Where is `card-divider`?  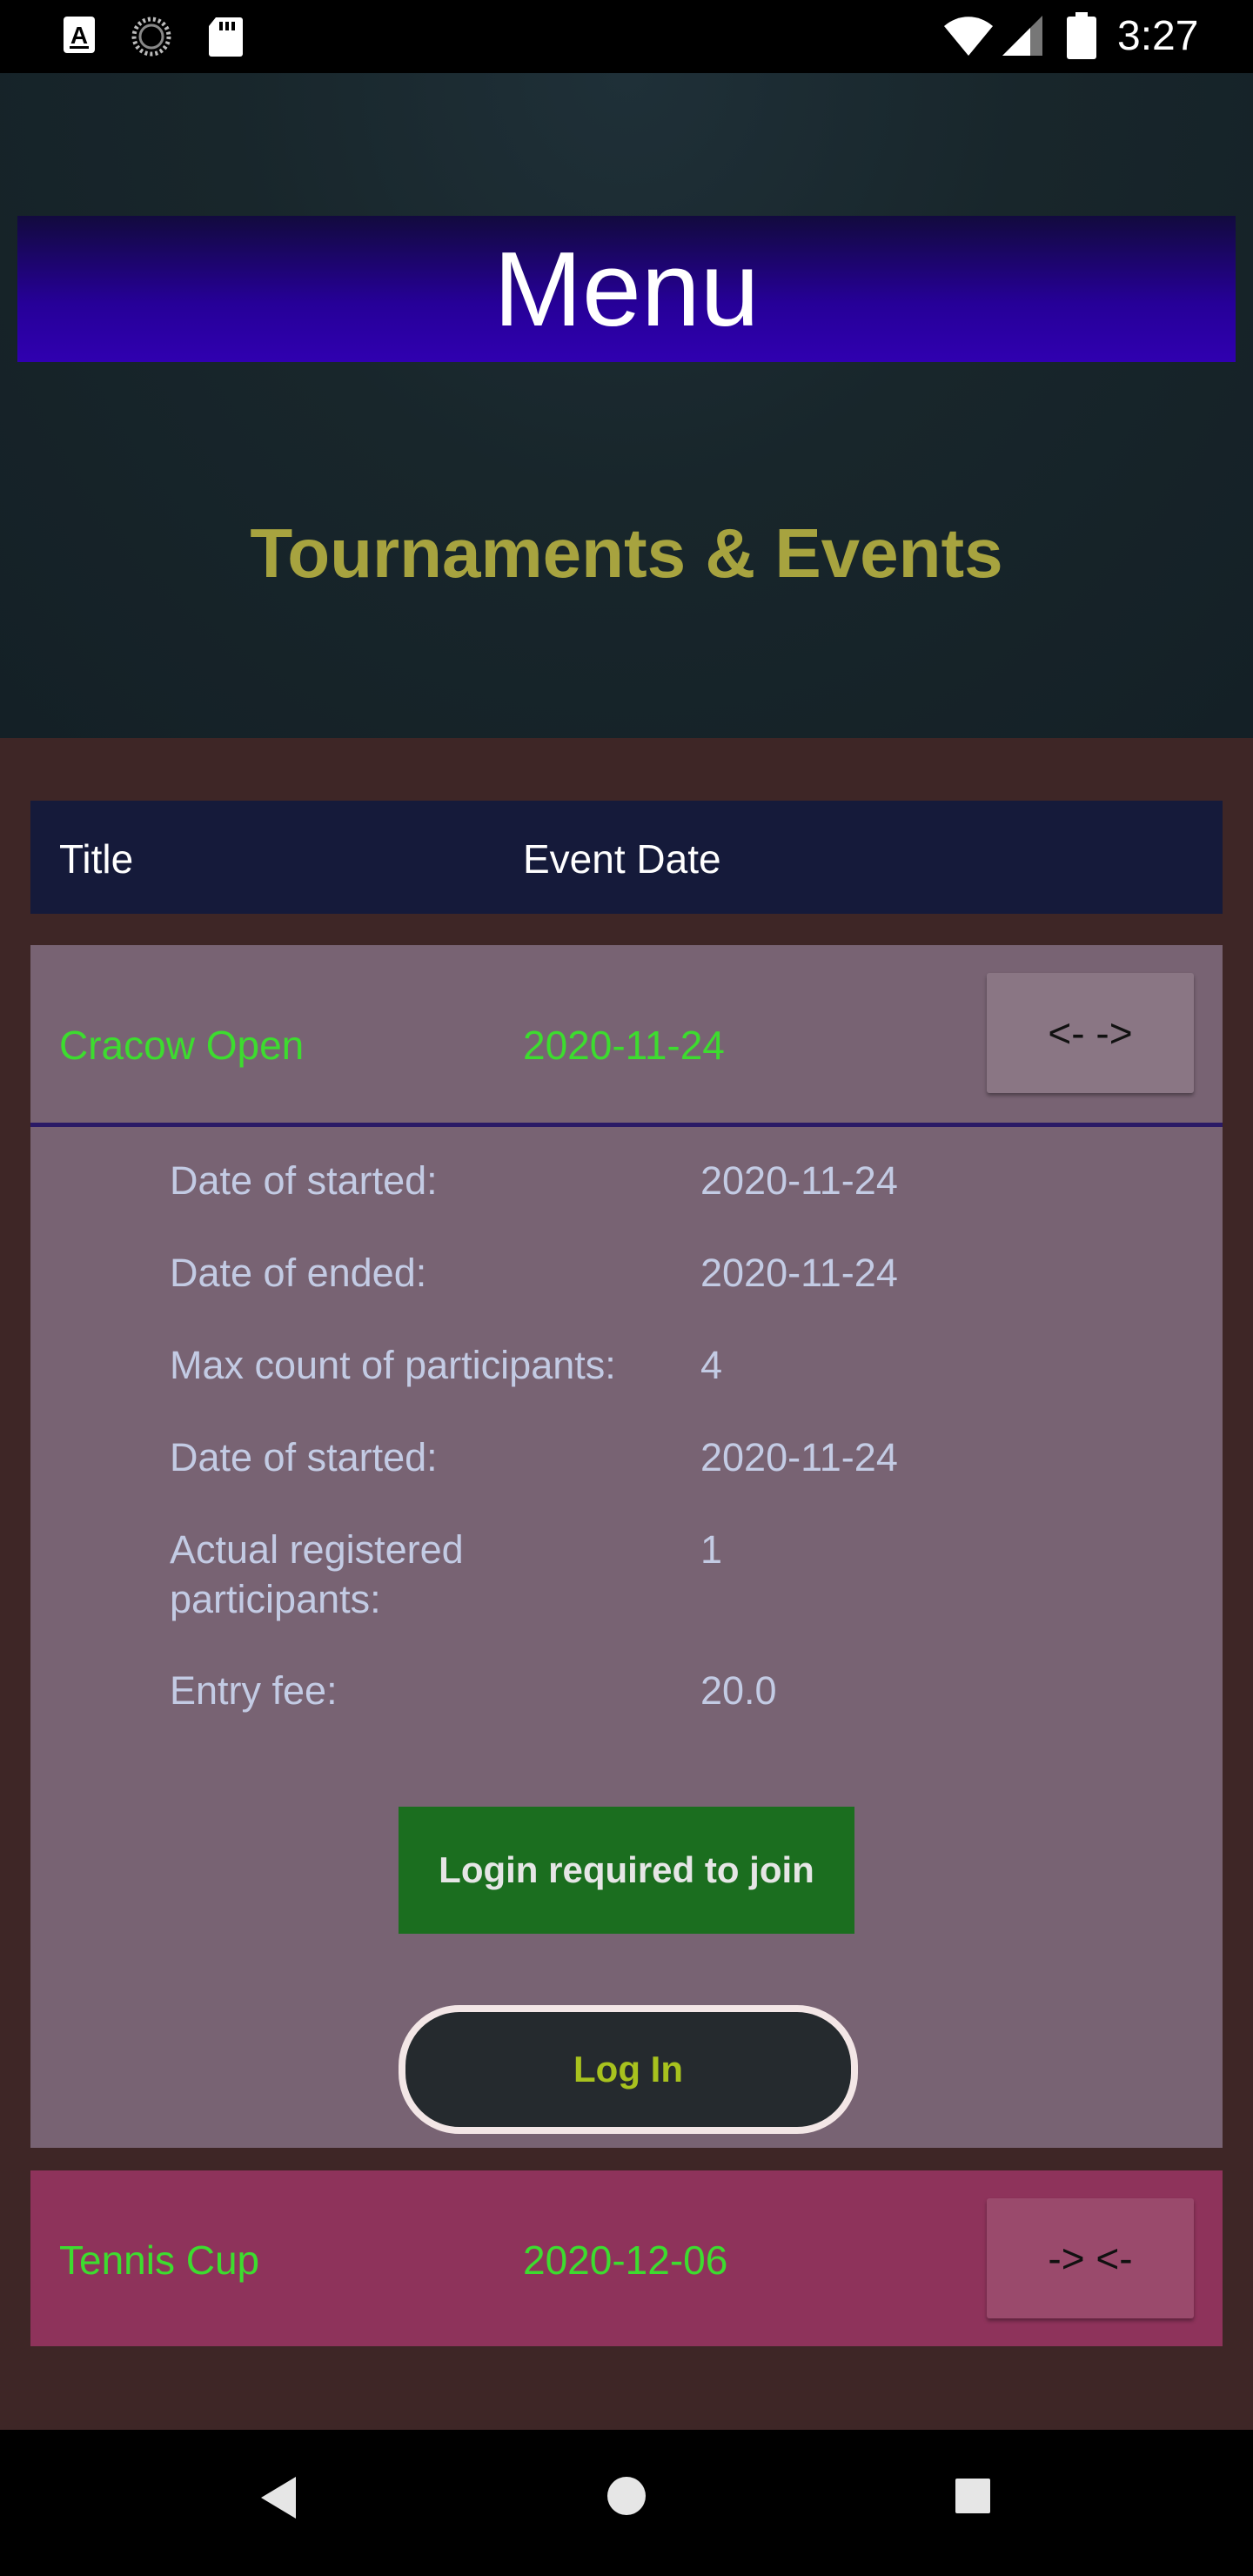
card-divider is located at coordinates (626, 1125).